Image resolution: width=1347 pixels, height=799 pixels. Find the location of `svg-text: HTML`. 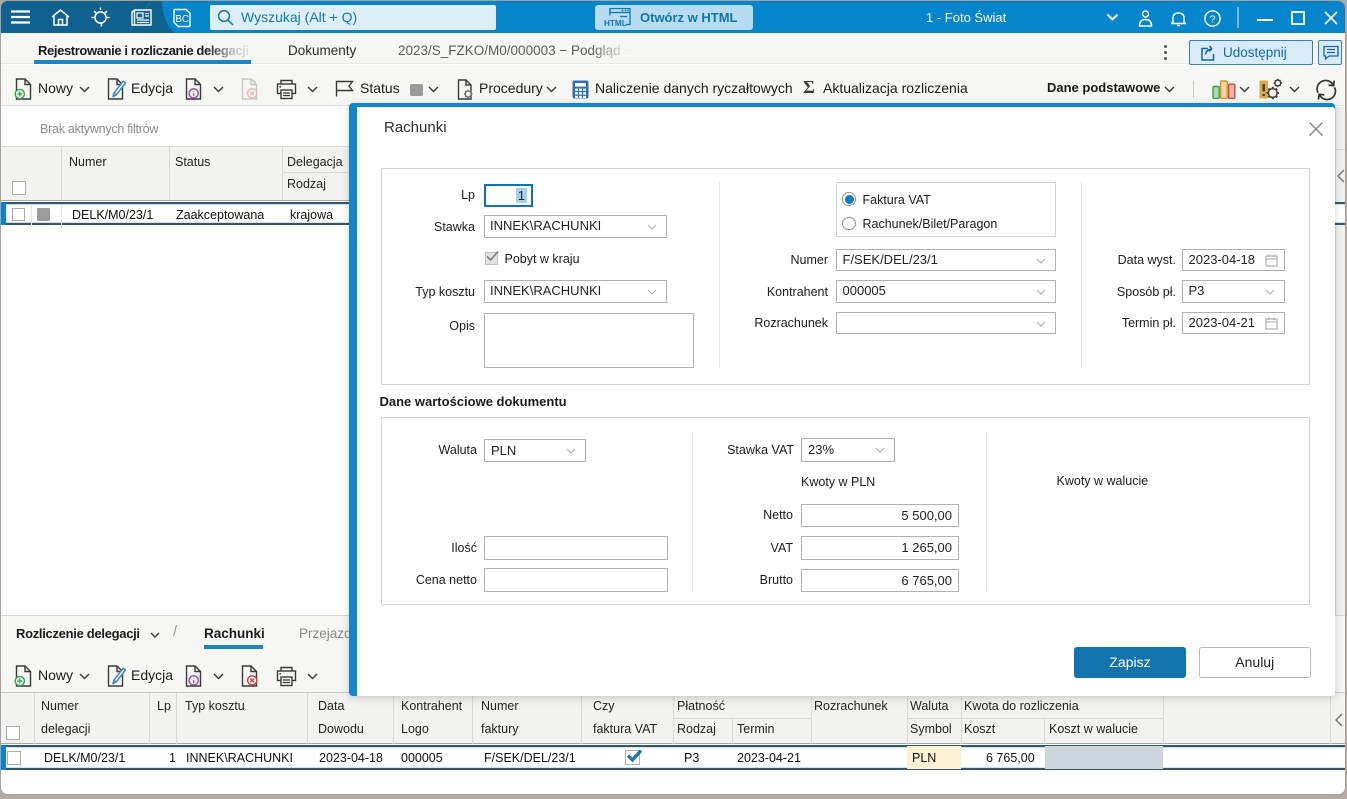

svg-text: HTML is located at coordinates (615, 23).